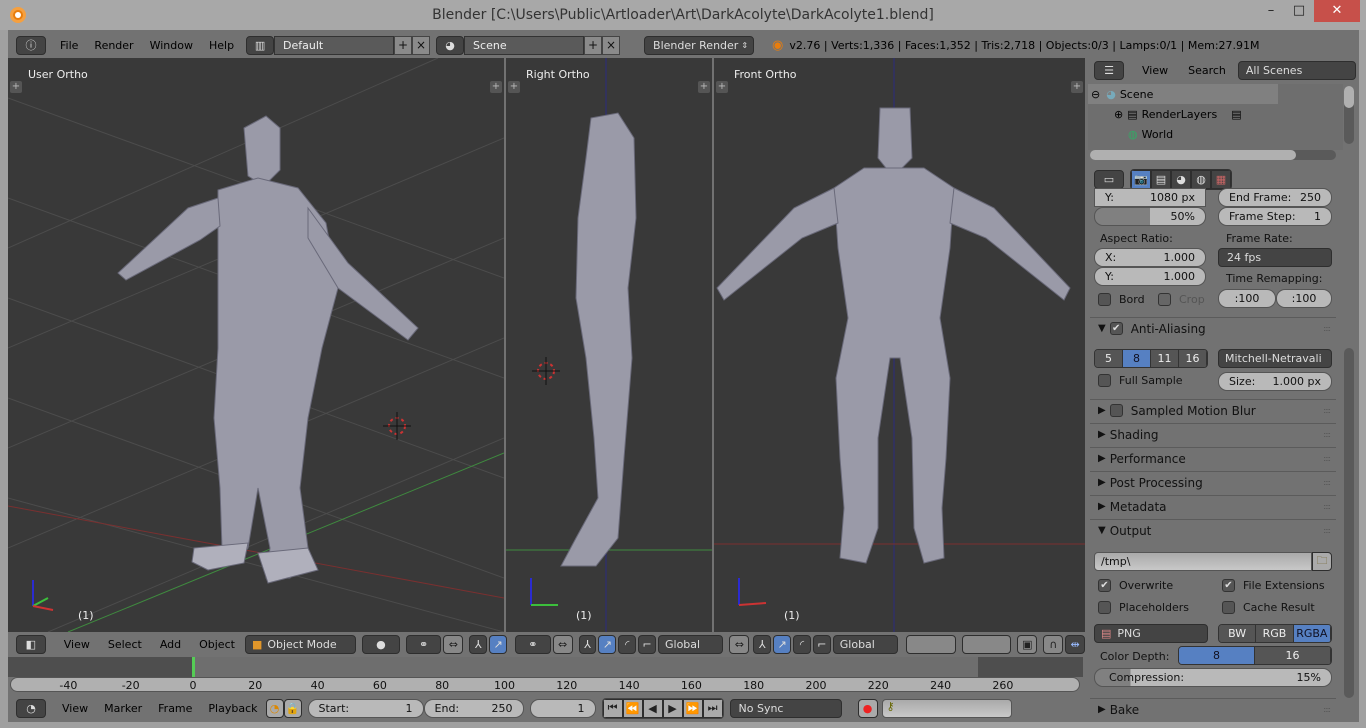 This screenshot has width=1366, height=728. I want to click on aa-size-field: Size: 1.000 px, so click(1275, 381).